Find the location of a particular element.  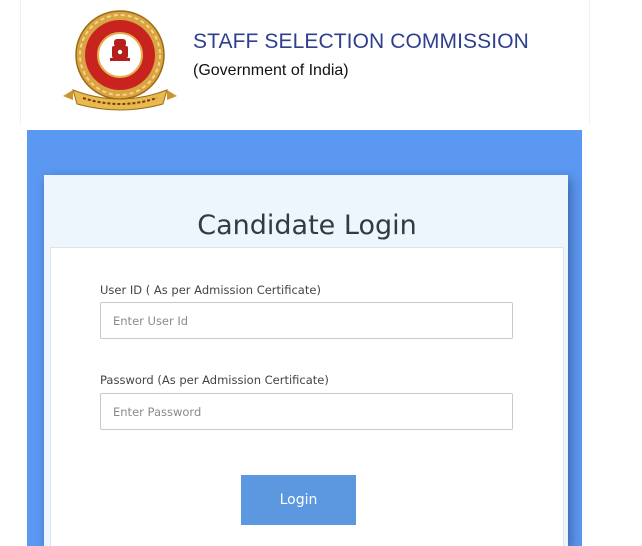

password-input is located at coordinates (306, 411).